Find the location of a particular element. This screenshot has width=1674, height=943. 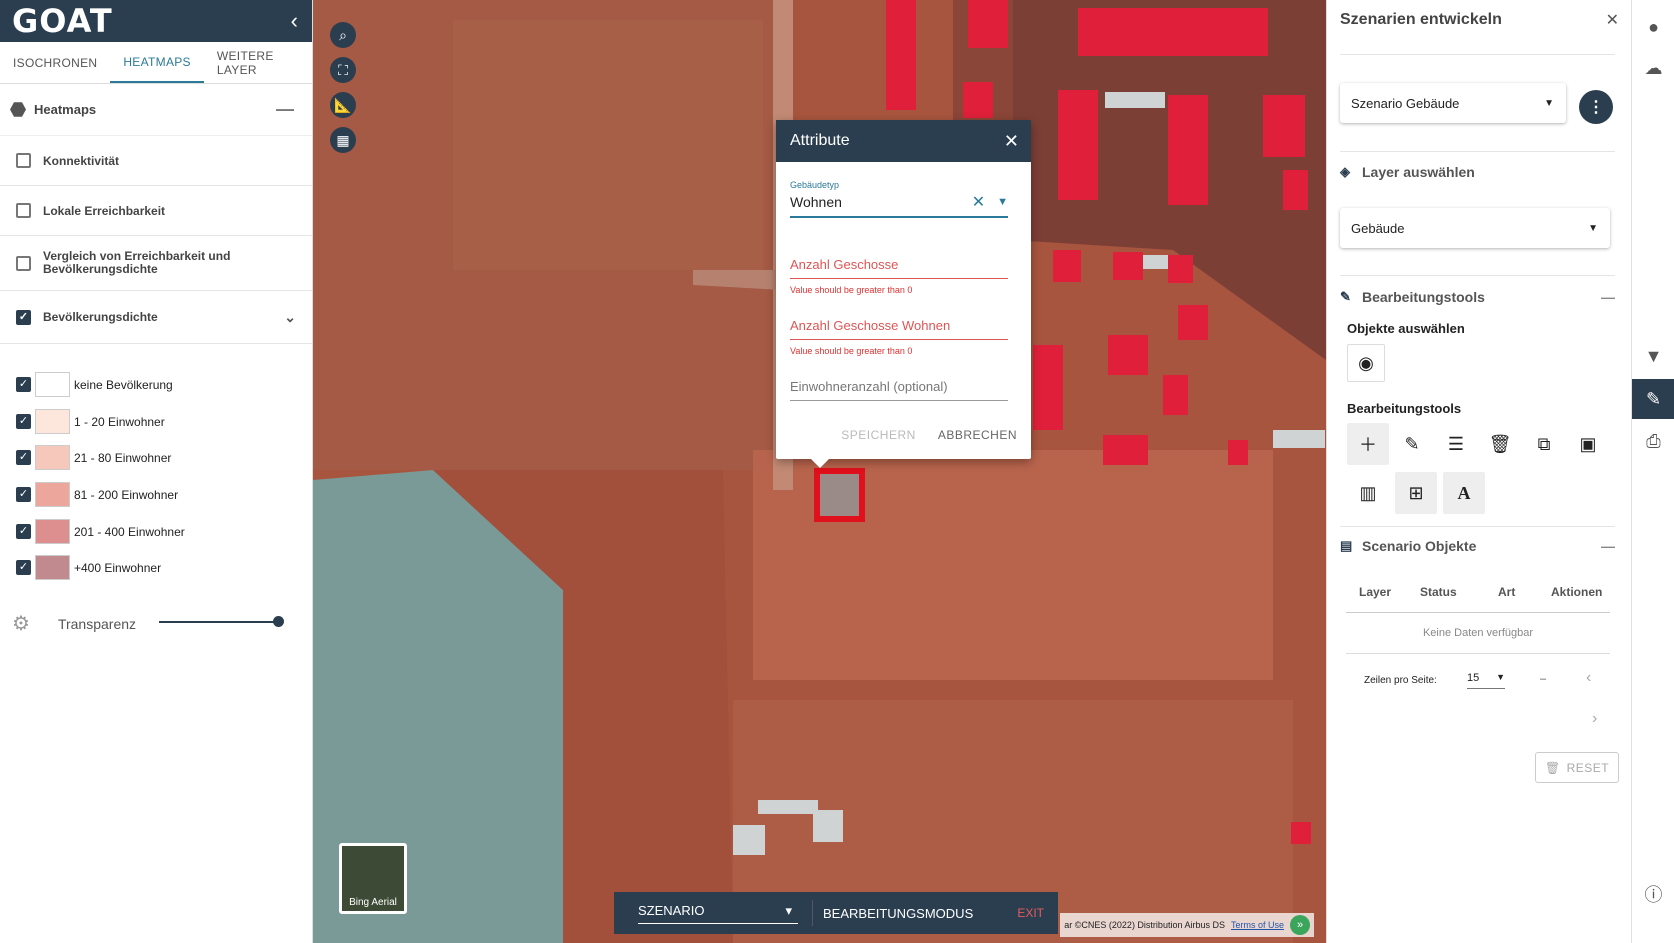

dialog-title: Attribute is located at coordinates (820, 140).